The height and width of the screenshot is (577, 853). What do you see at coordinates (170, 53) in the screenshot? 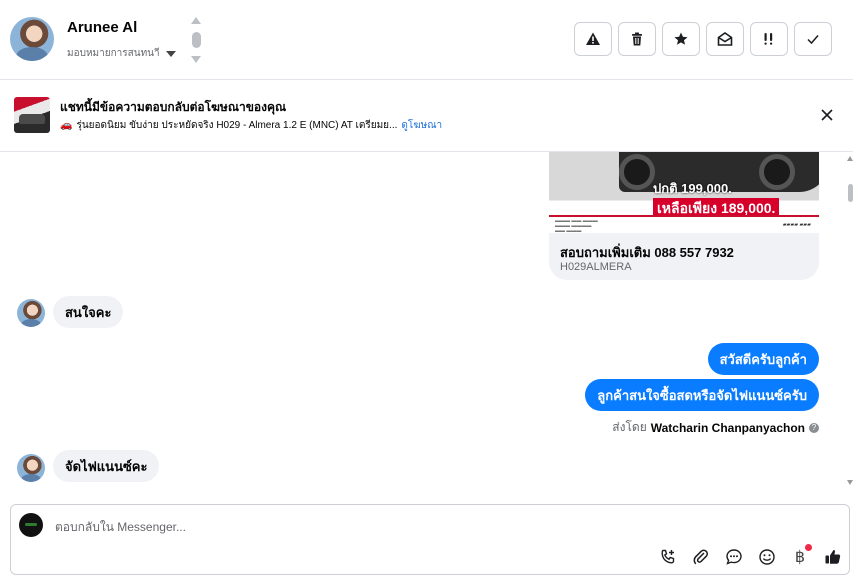
I see `caret-down-icon` at bounding box center [170, 53].